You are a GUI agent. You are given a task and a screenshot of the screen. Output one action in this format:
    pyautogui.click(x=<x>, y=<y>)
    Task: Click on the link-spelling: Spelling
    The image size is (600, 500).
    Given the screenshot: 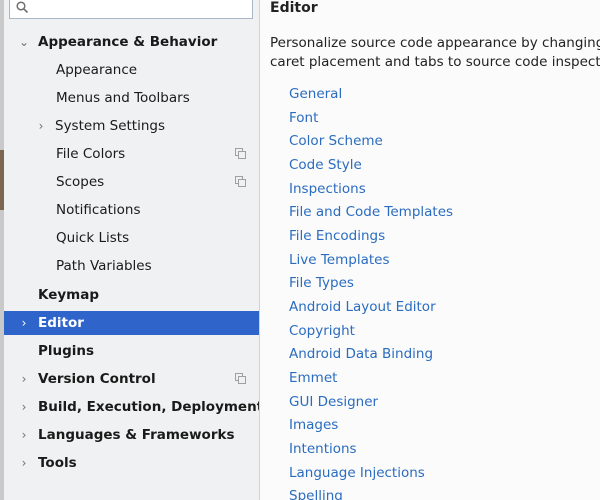 What is the action you would take?
    pyautogui.click(x=316, y=494)
    